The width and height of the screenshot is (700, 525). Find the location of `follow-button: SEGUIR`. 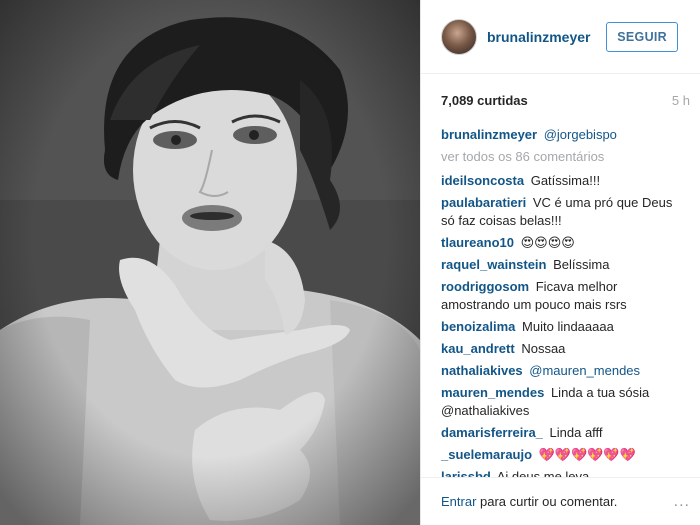

follow-button: SEGUIR is located at coordinates (642, 36).